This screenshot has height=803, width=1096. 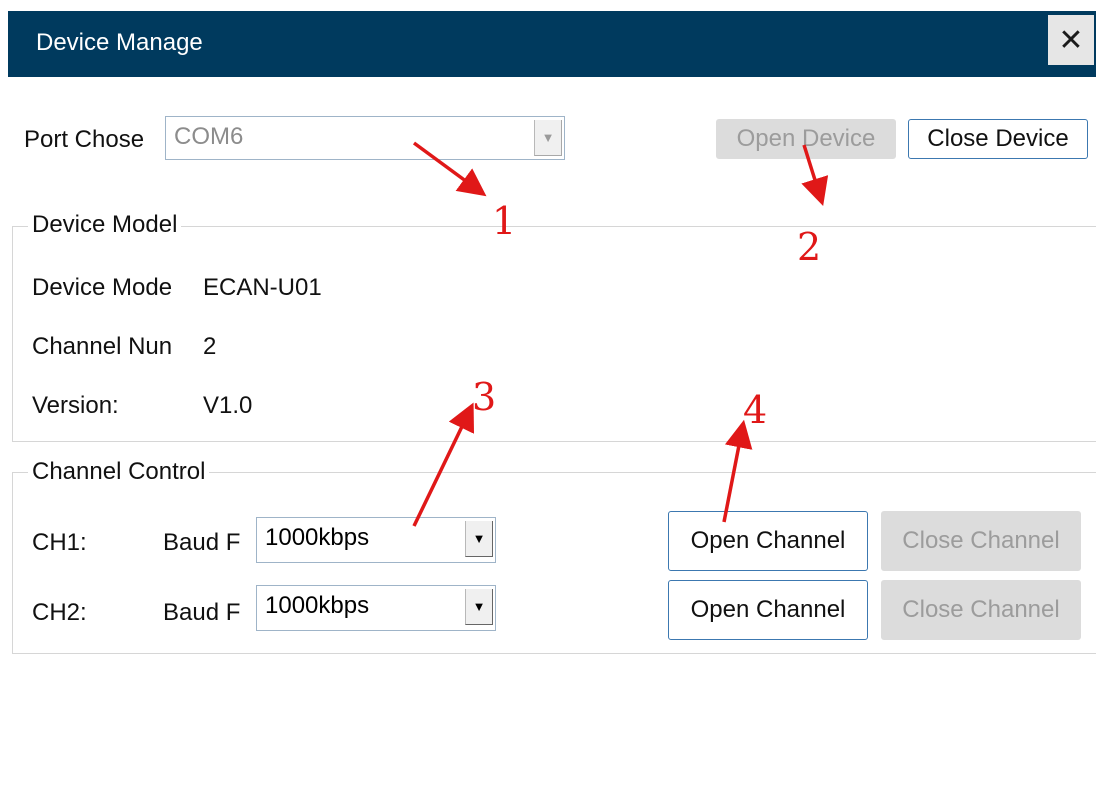 What do you see at coordinates (755, 410) in the screenshot?
I see `annotation-4: 4` at bounding box center [755, 410].